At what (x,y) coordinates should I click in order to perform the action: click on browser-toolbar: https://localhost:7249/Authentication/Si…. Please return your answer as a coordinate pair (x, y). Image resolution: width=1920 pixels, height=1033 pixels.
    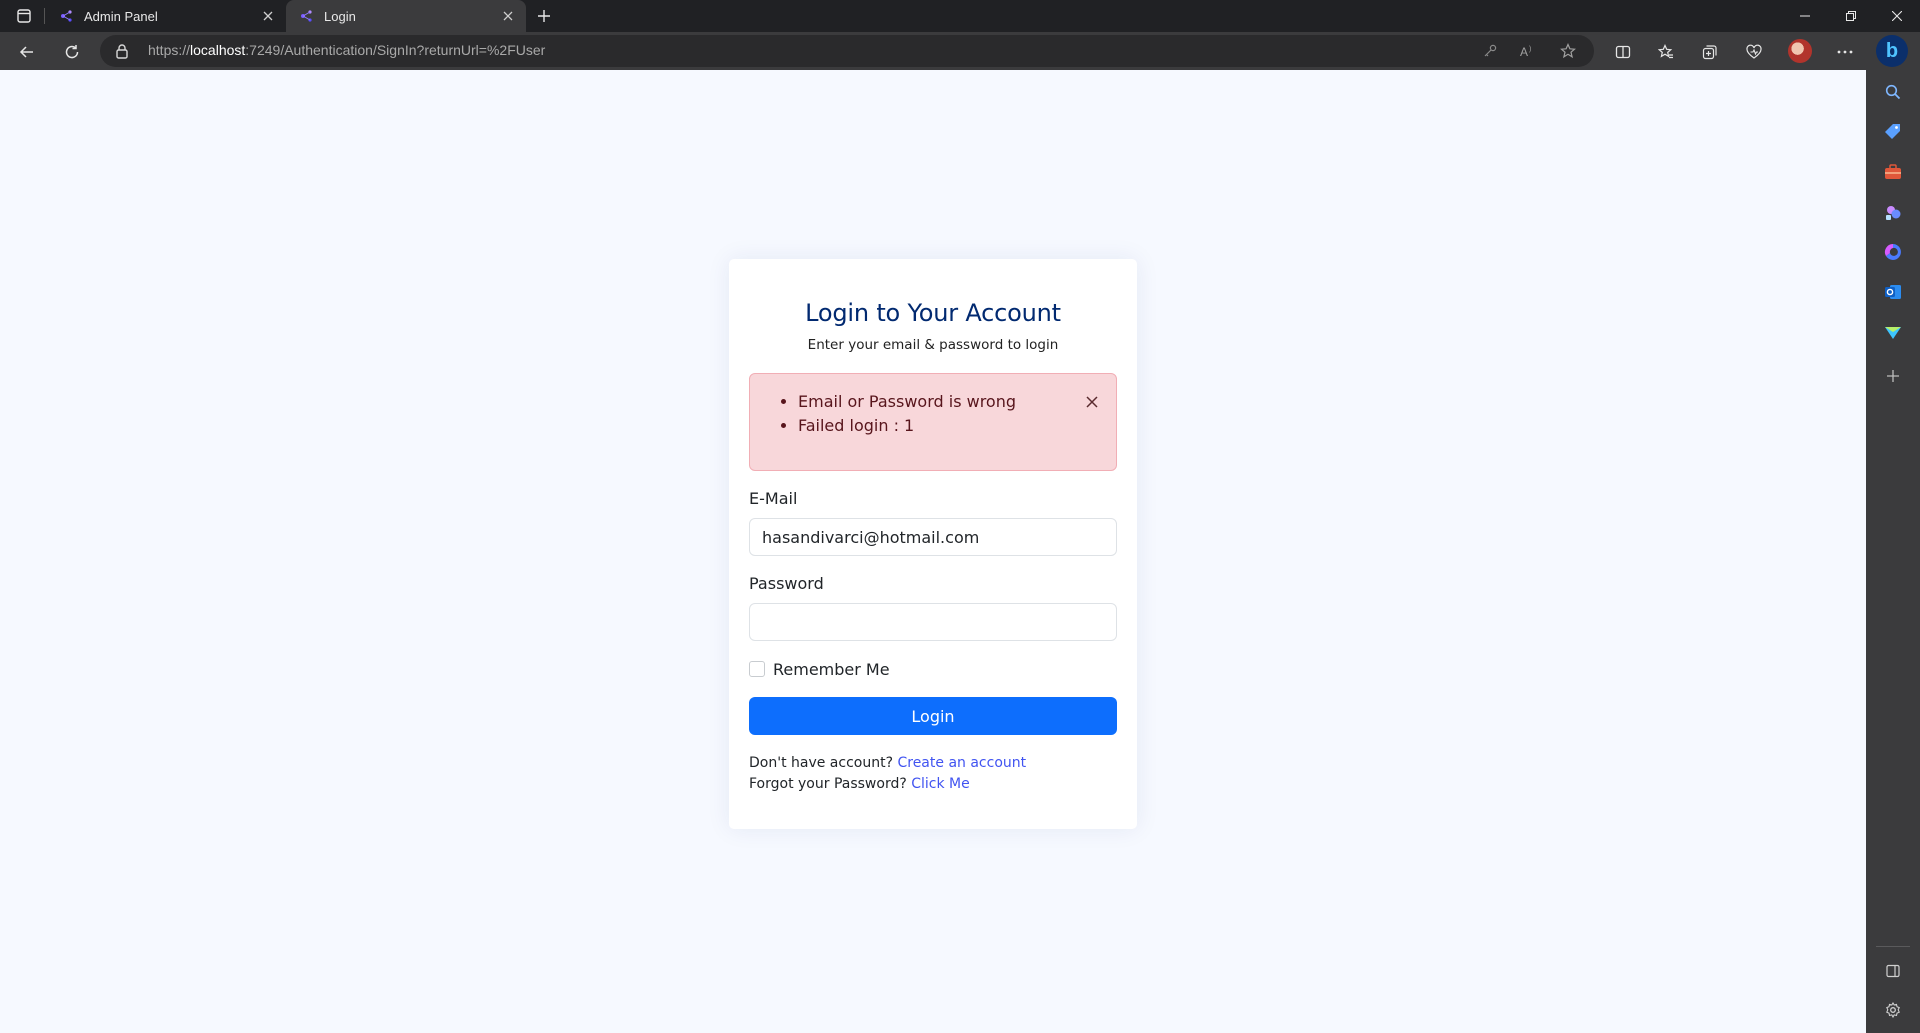
    Looking at the image, I should click on (960, 51).